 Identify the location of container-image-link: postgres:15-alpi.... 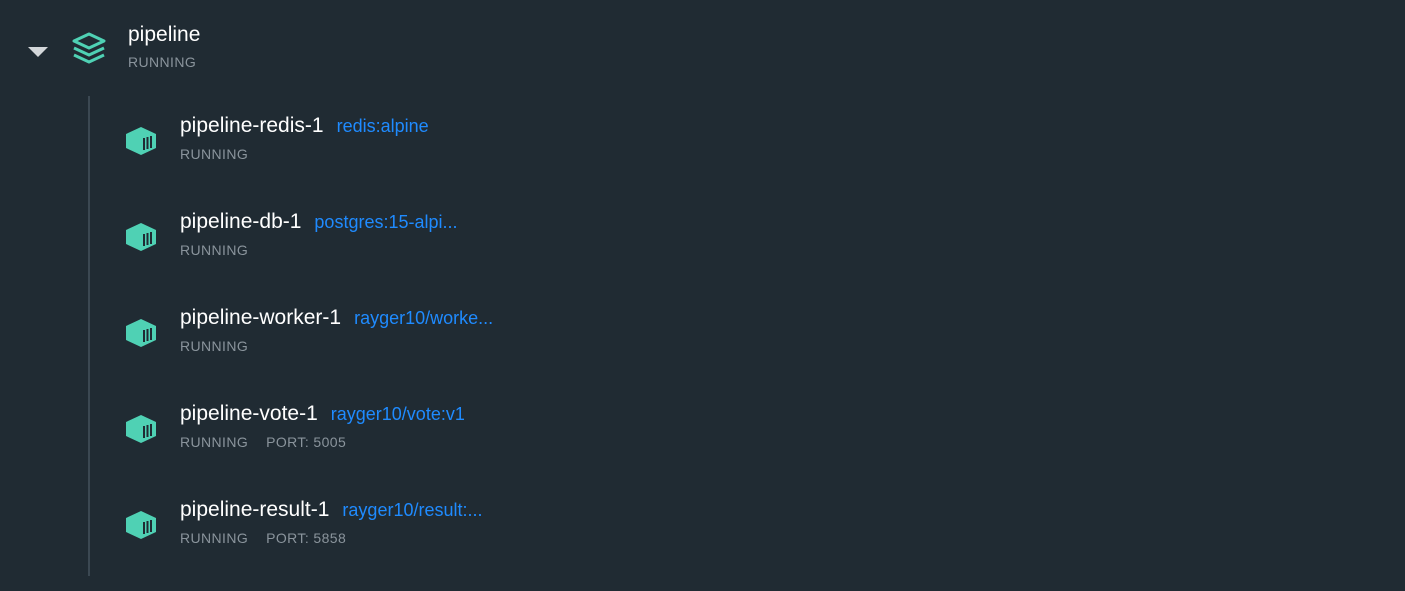
(385, 222).